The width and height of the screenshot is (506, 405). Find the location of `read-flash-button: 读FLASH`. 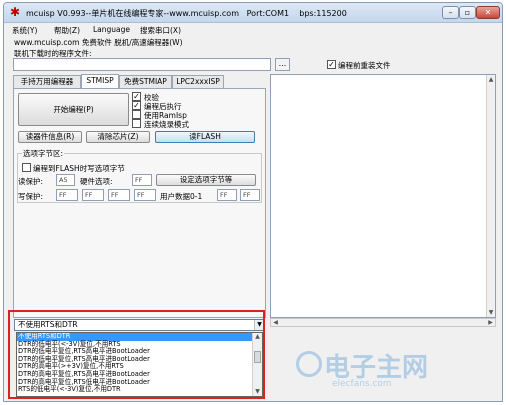

read-flash-button: 读FLASH is located at coordinates (205, 137).